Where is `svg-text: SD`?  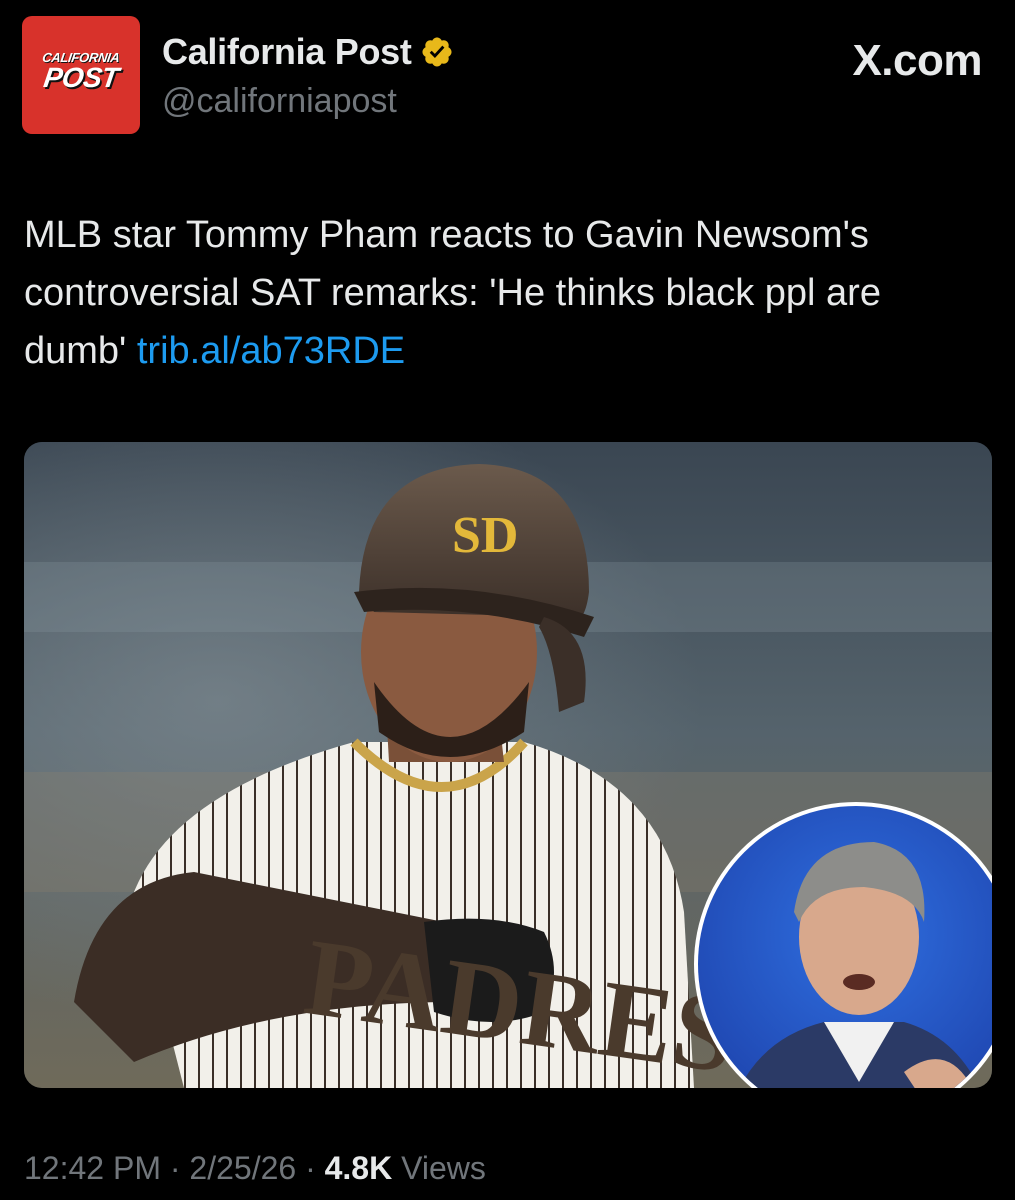
svg-text: SD is located at coordinates (485, 535).